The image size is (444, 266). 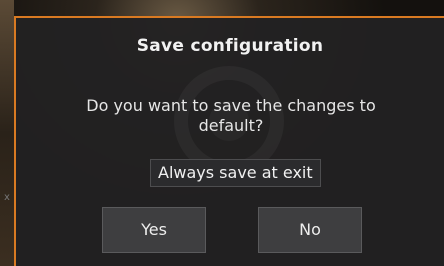 I want to click on always-save-at-exit-button: Always save at exit, so click(x=235, y=173).